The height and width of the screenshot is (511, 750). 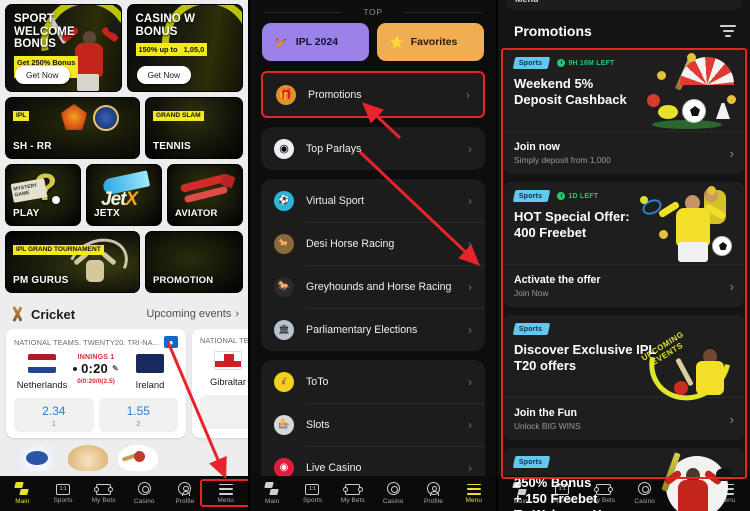 What do you see at coordinates (224, 412) in the screenshot?
I see `odd-button: 4.30 1` at bounding box center [224, 412].